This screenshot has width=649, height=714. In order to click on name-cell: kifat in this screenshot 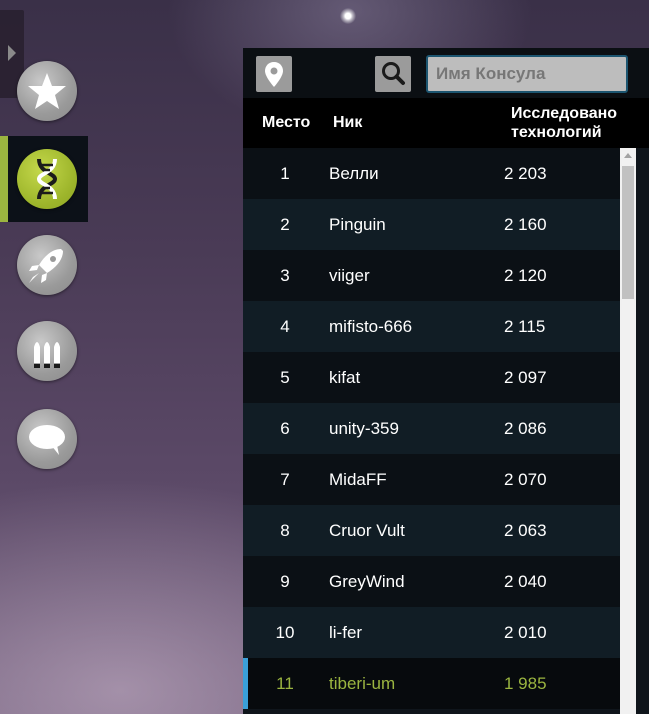, I will do `click(345, 377)`.